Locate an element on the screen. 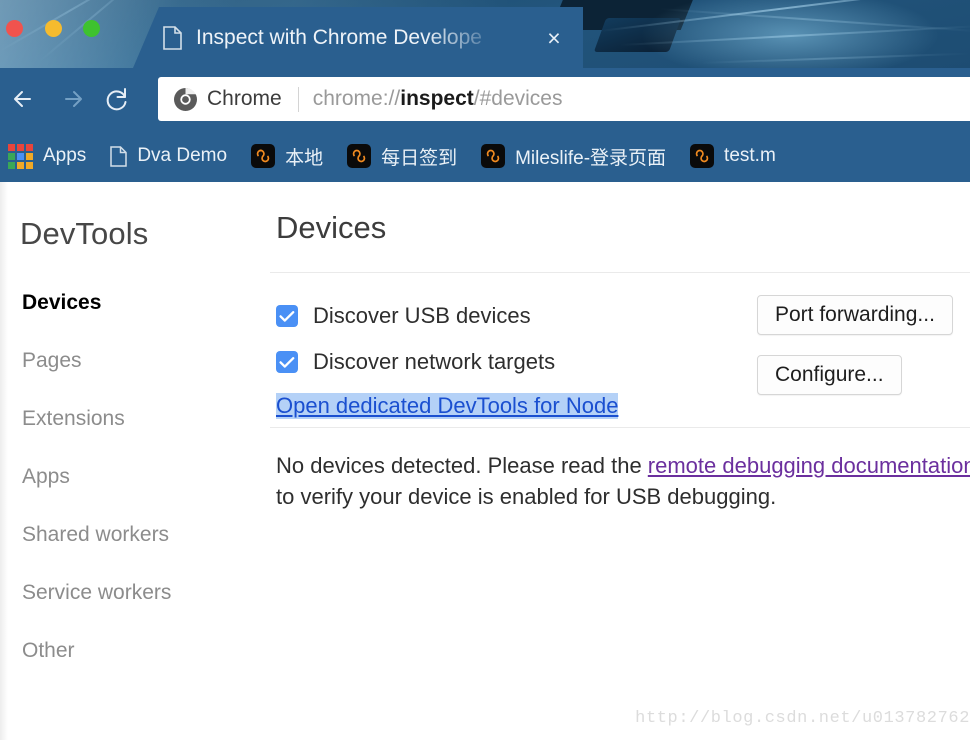 The height and width of the screenshot is (740, 970). bookmark-label: 本地 is located at coordinates (304, 158).